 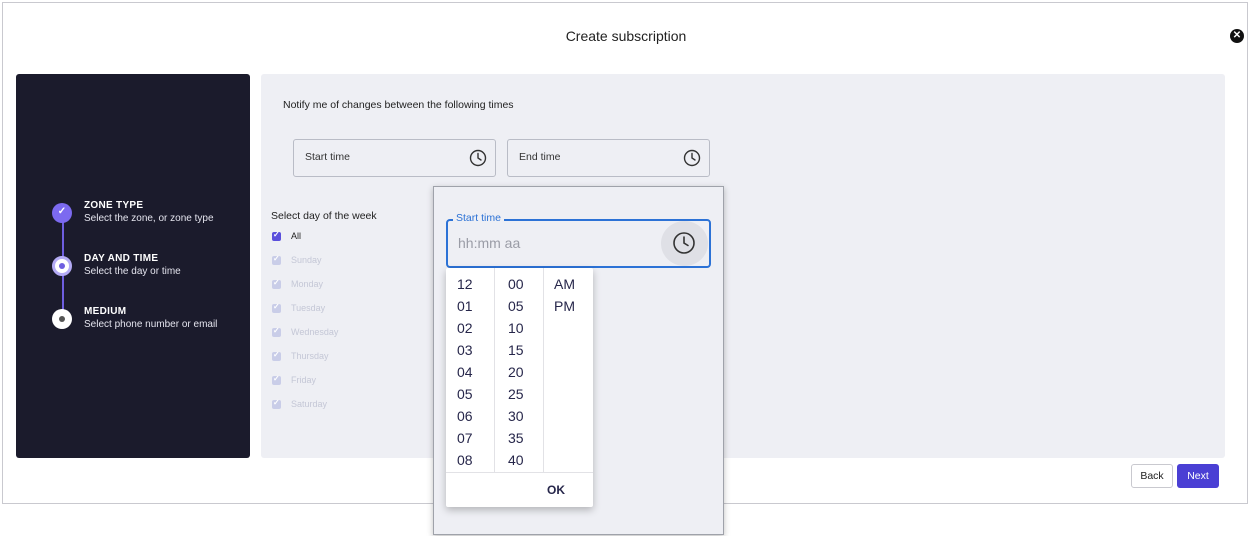 I want to click on step-title: ZONE TYPE, so click(x=114, y=205).